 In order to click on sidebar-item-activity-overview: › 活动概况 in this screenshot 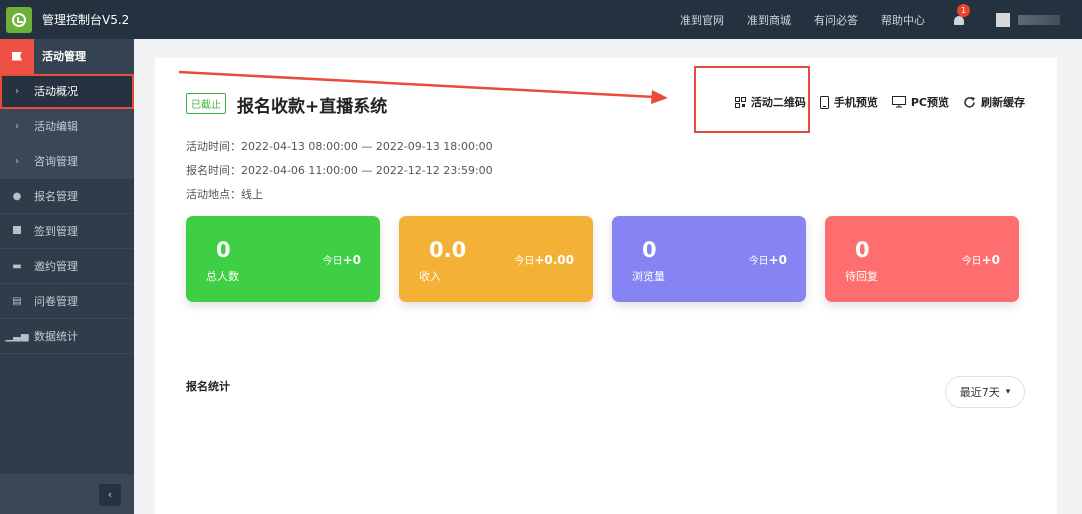, I will do `click(67, 91)`.